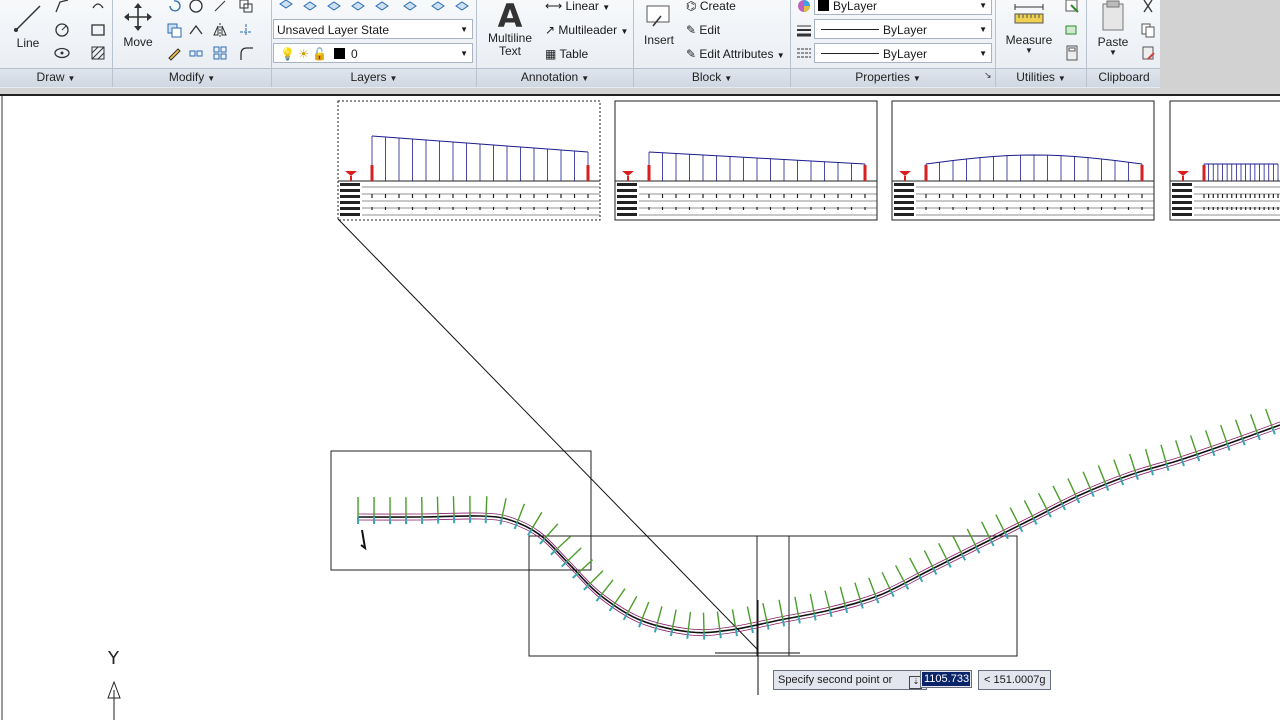 This screenshot has height=720, width=1280. What do you see at coordinates (220, 8) in the screenshot?
I see `scale-icon` at bounding box center [220, 8].